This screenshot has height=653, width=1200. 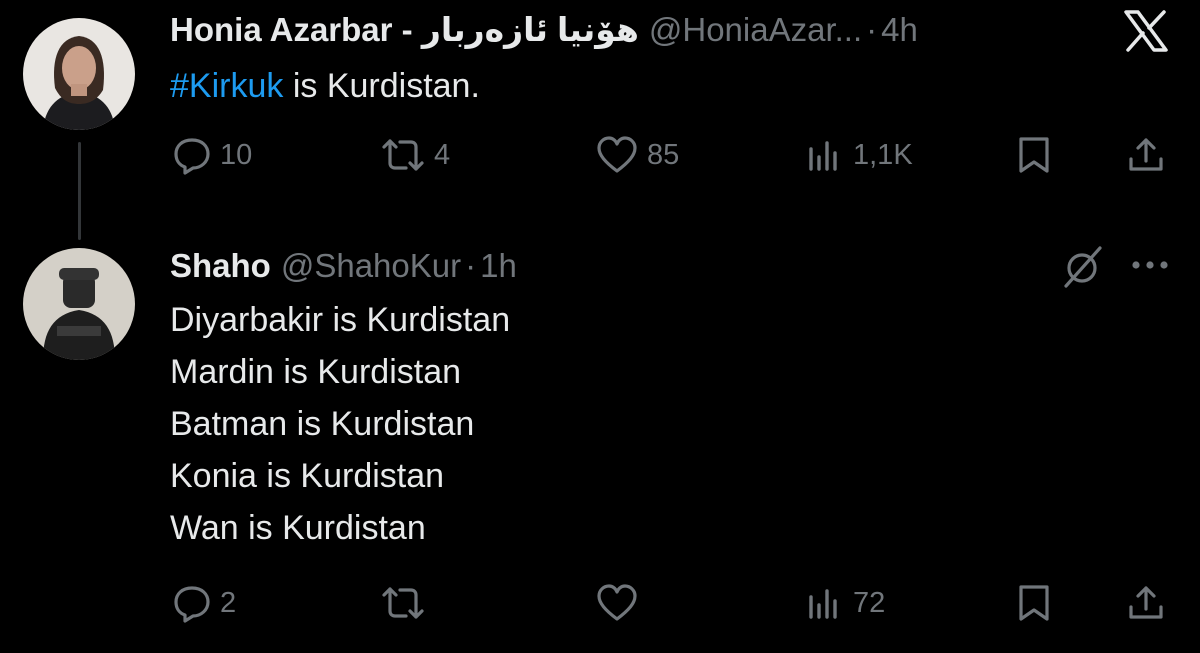 I want to click on reply-reply-count: 2, so click(x=228, y=602).